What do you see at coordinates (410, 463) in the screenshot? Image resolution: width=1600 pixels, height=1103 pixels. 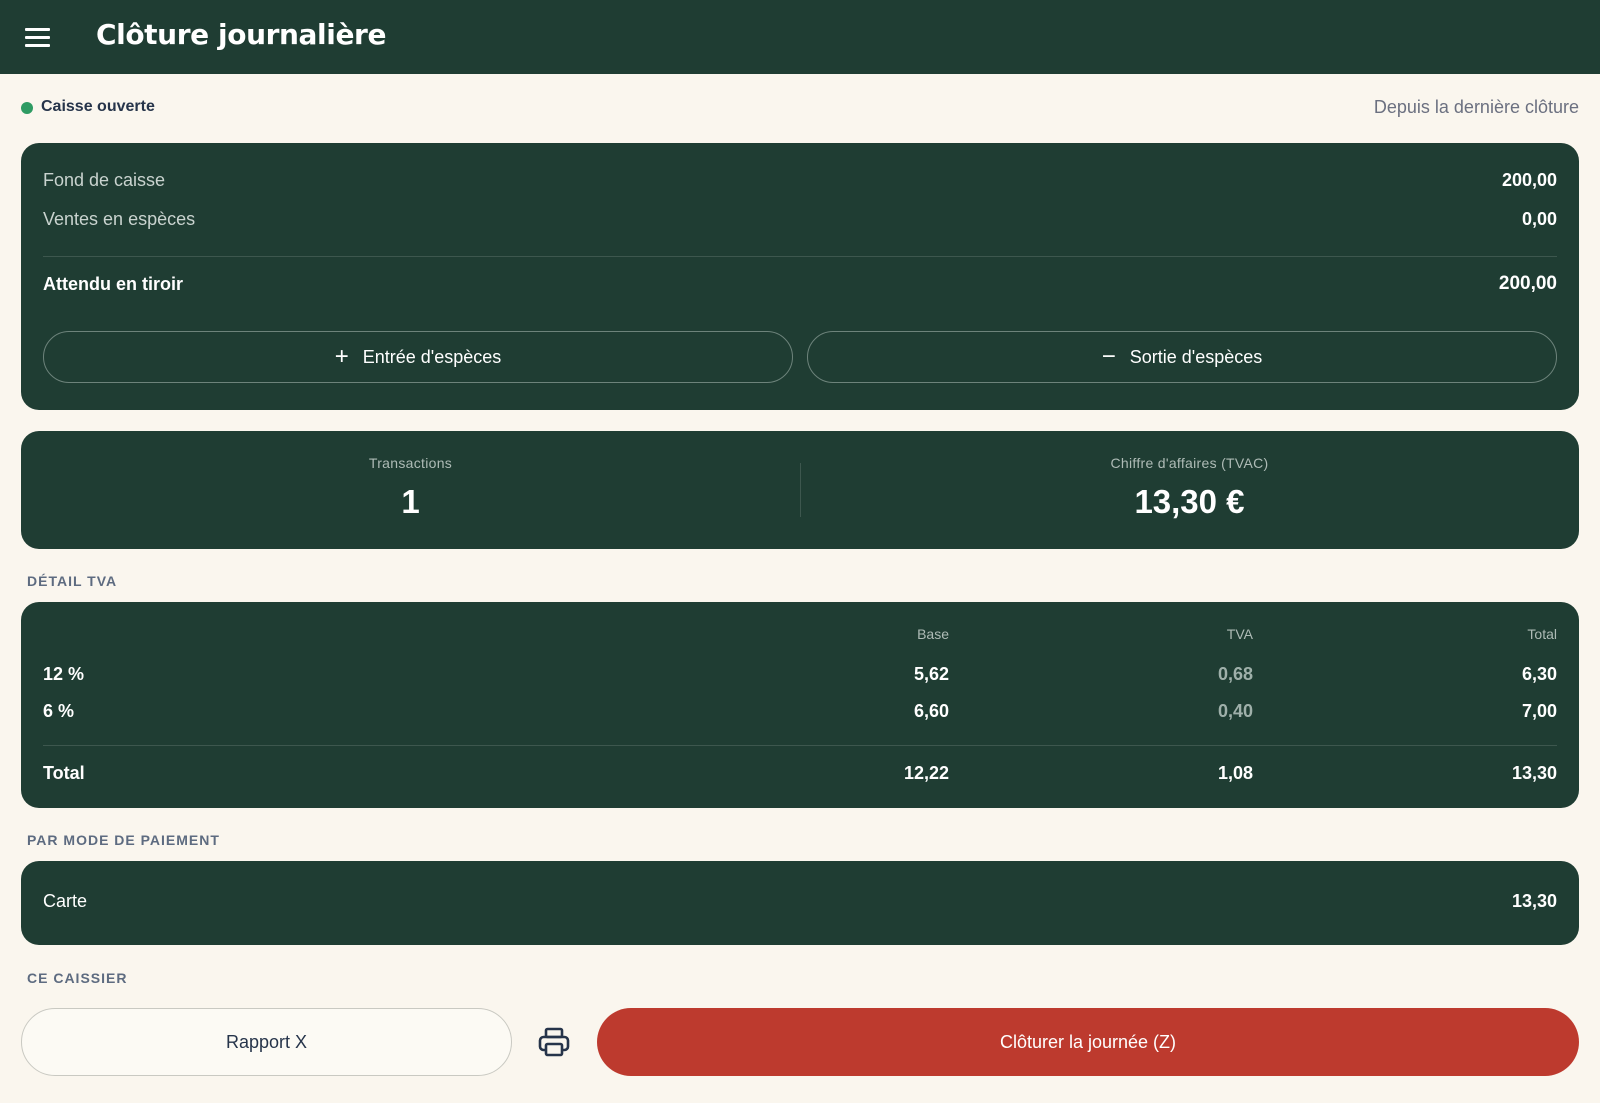 I see `transactions-label: Transactions` at bounding box center [410, 463].